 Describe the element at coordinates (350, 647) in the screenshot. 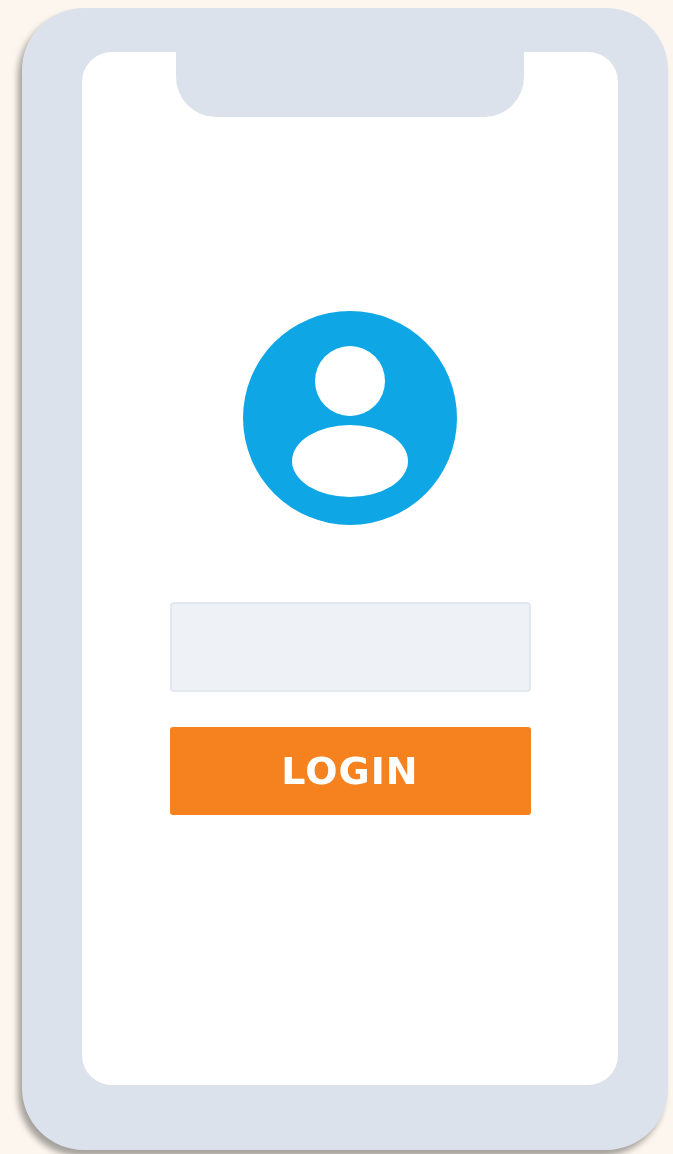

I see `input-field` at that location.